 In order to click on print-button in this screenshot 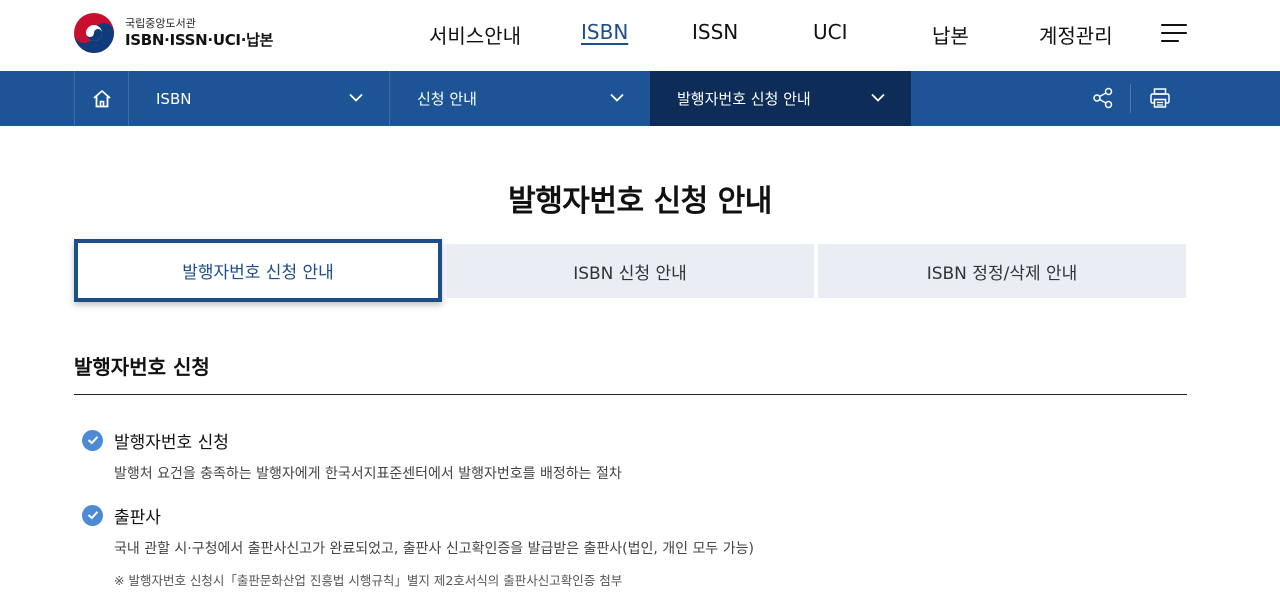, I will do `click(1160, 98)`.